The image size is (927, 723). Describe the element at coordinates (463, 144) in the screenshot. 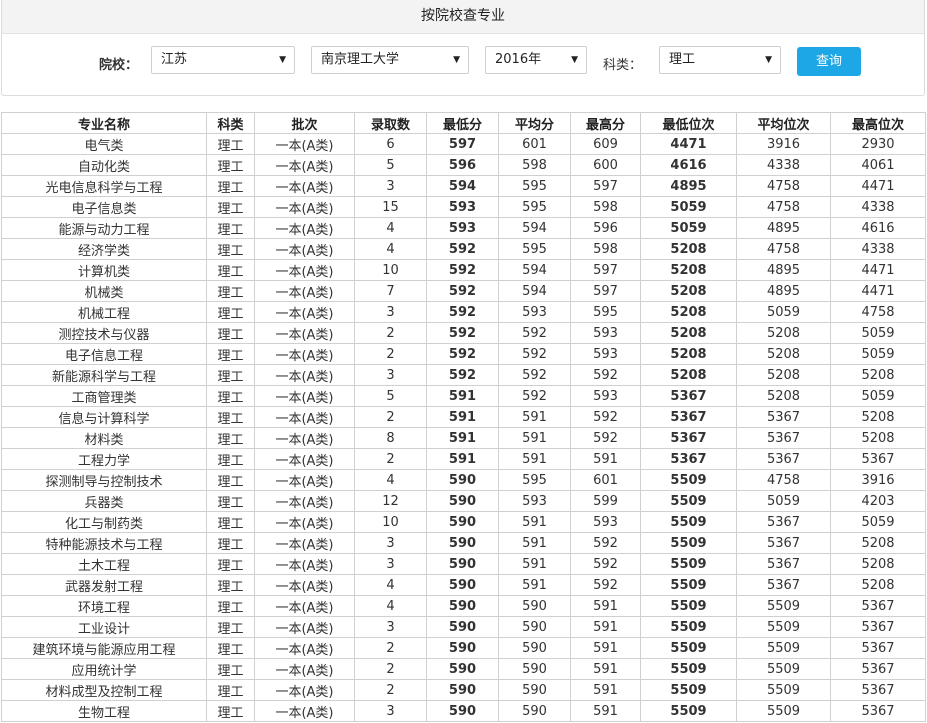

I see `table-row: 电气类 理工 一本(A类) 6 597 601 609 4471 3916 2930` at that location.